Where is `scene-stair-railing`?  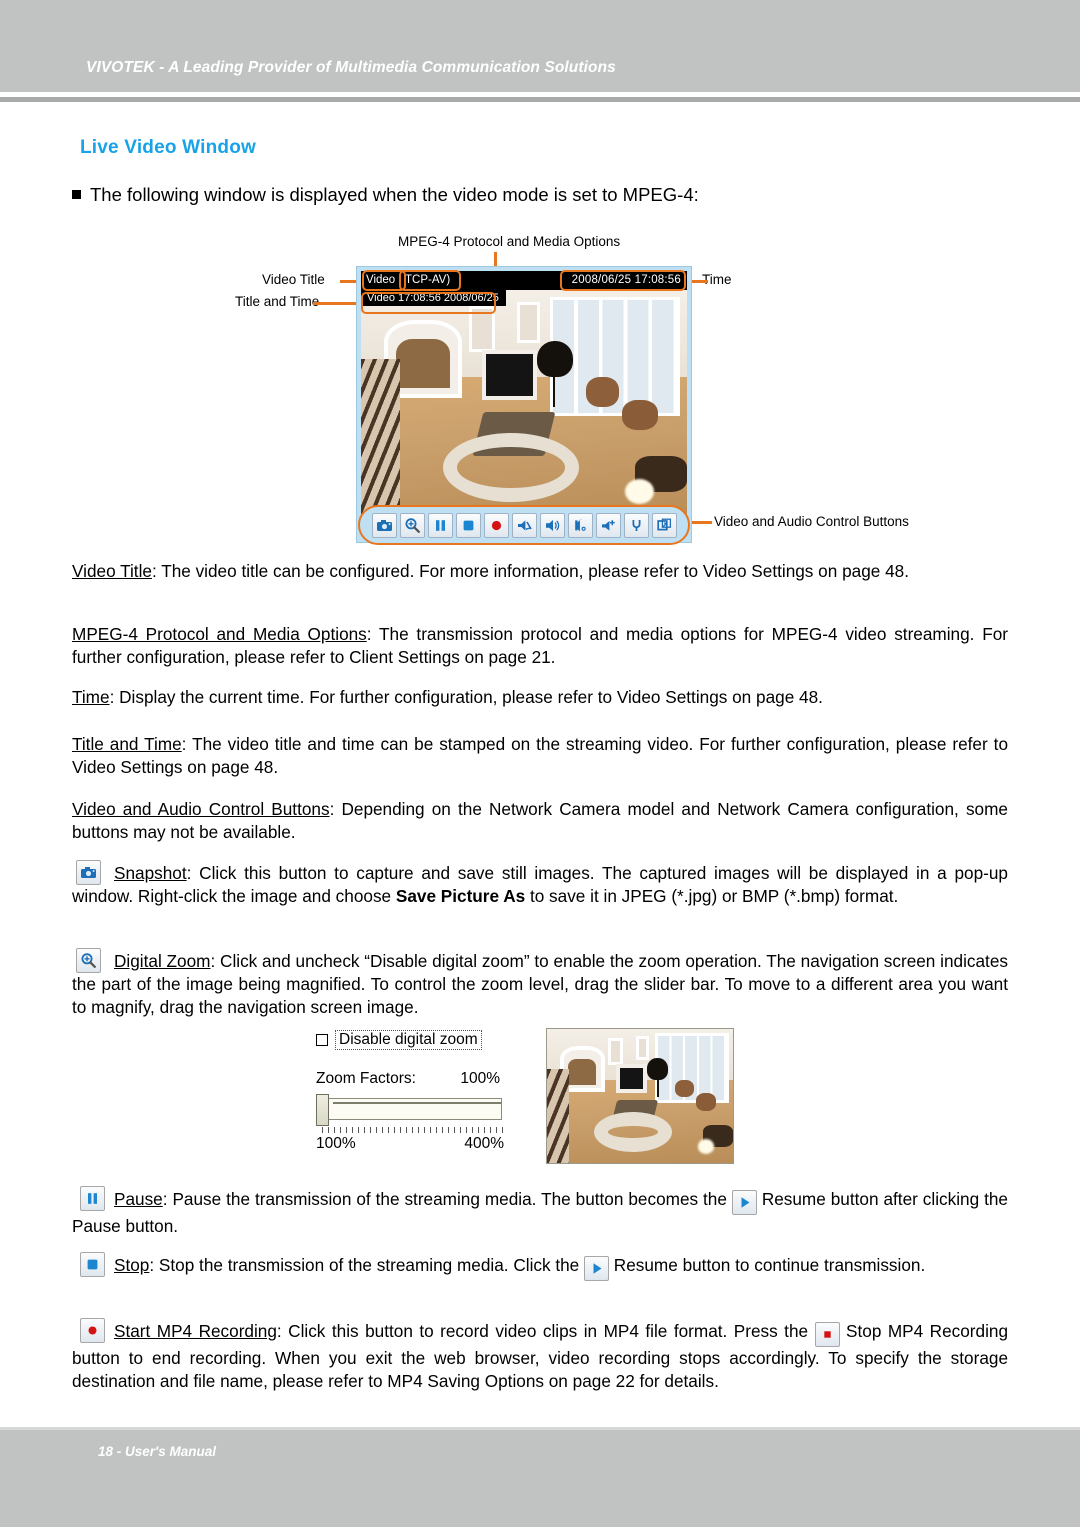 scene-stair-railing is located at coordinates (381, 439).